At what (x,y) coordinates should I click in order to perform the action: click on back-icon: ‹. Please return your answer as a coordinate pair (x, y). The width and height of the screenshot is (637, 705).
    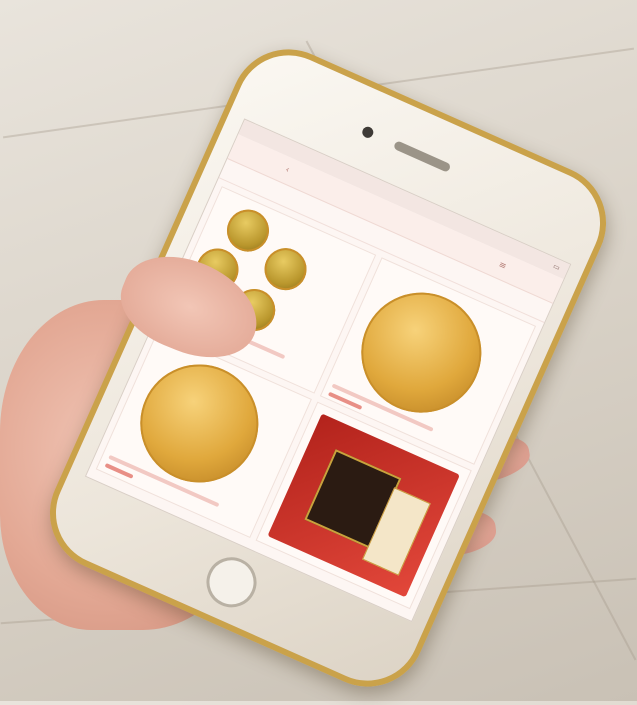
    Looking at the image, I should click on (286, 170).